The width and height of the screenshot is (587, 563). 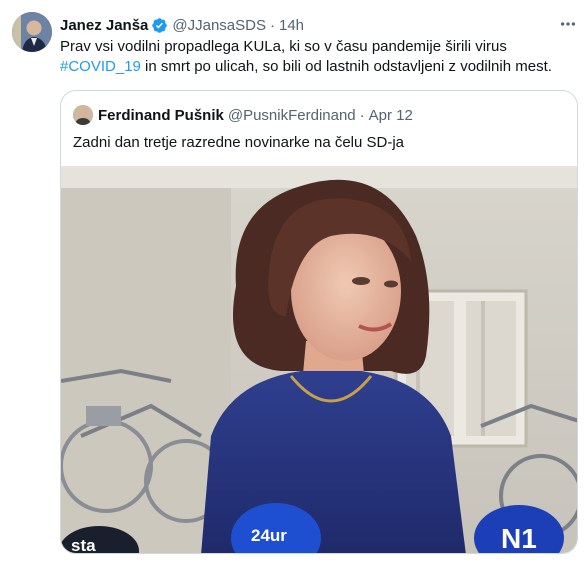 What do you see at coordinates (83, 545) in the screenshot?
I see `mic-label-left: sta` at bounding box center [83, 545].